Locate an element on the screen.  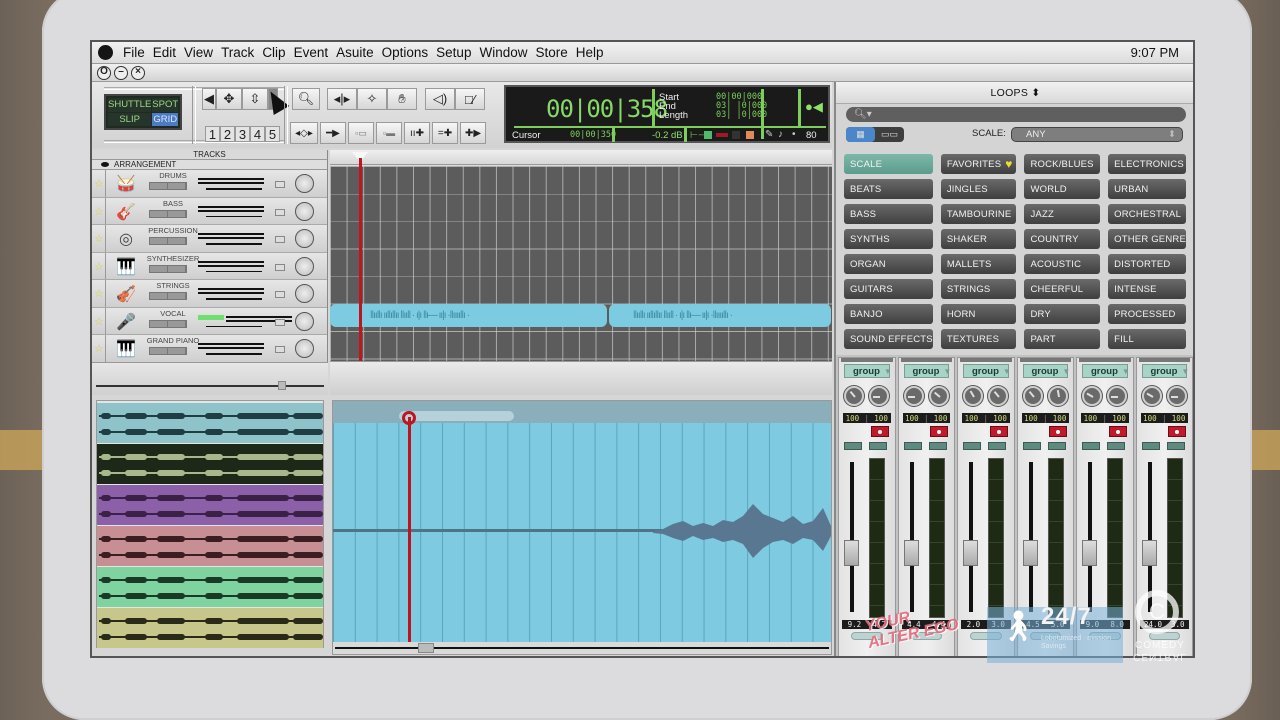
loop-category-button: COUNTRY is located at coordinates (1062, 239).